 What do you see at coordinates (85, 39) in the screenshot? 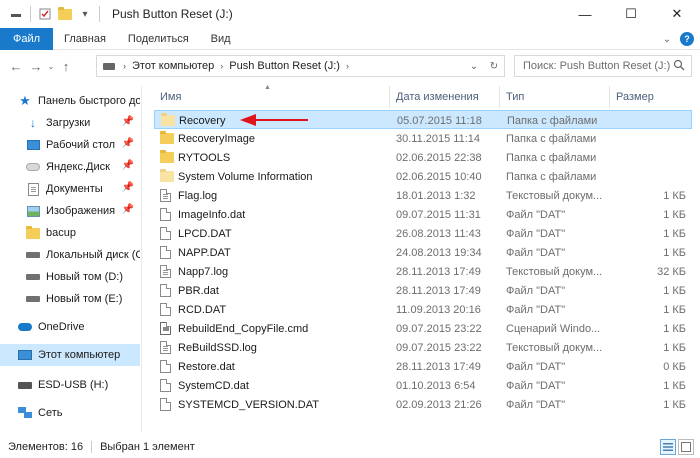
I see `tab-home: Главная` at bounding box center [85, 39].